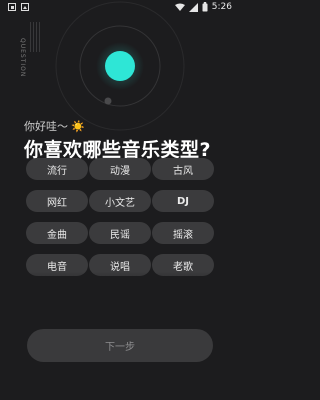 The image size is (320, 400). I want to click on planet-dot, so click(120, 66).